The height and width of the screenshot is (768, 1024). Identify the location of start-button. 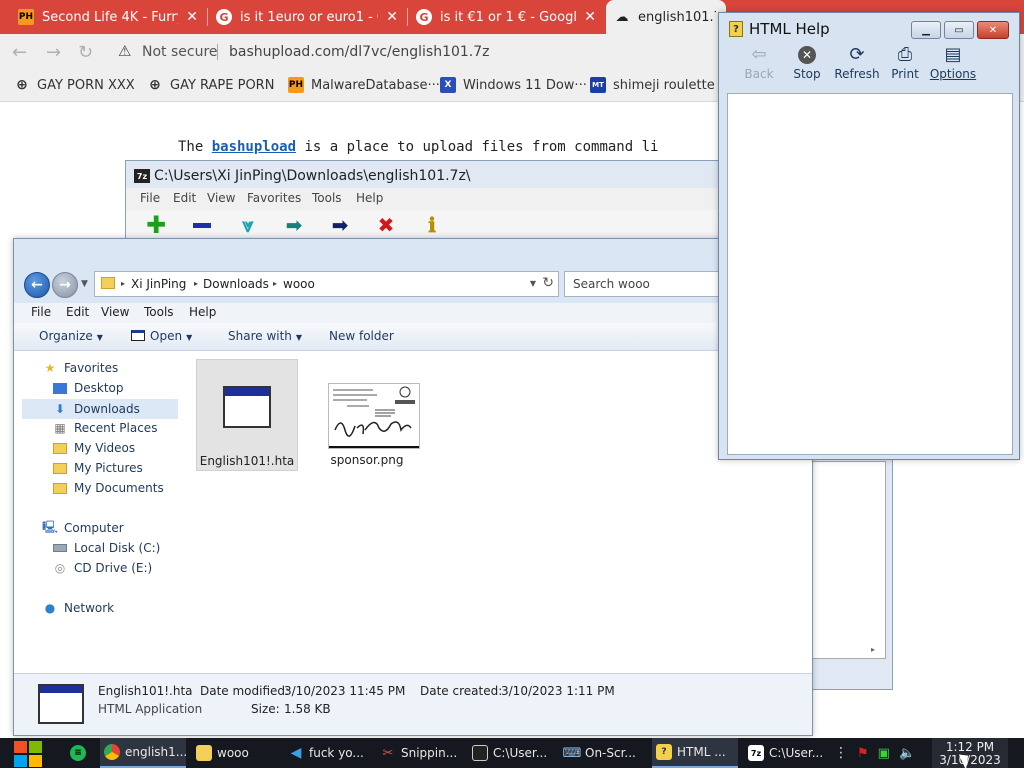
(27, 753).